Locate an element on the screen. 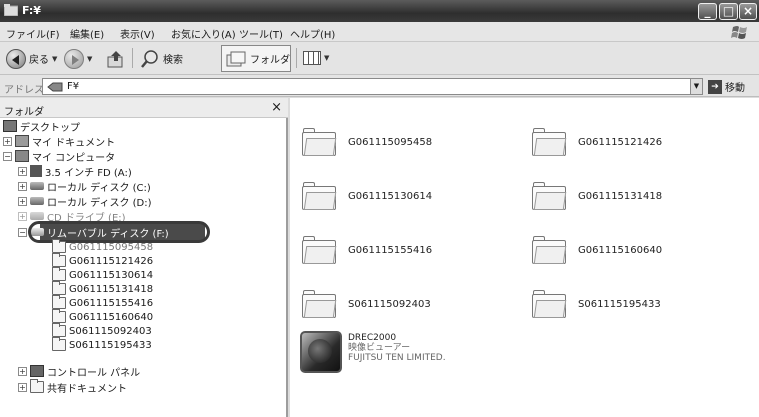 The width and height of the screenshot is (759, 417). close-pane-icon: × is located at coordinates (276, 107).